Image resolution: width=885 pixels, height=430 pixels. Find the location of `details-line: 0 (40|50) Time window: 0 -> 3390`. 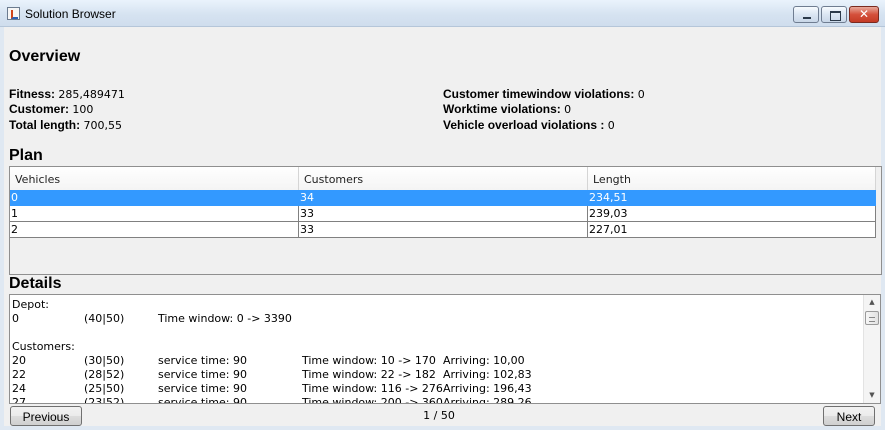

details-line: 0 (40|50) Time window: 0 -> 3390 is located at coordinates (436, 319).